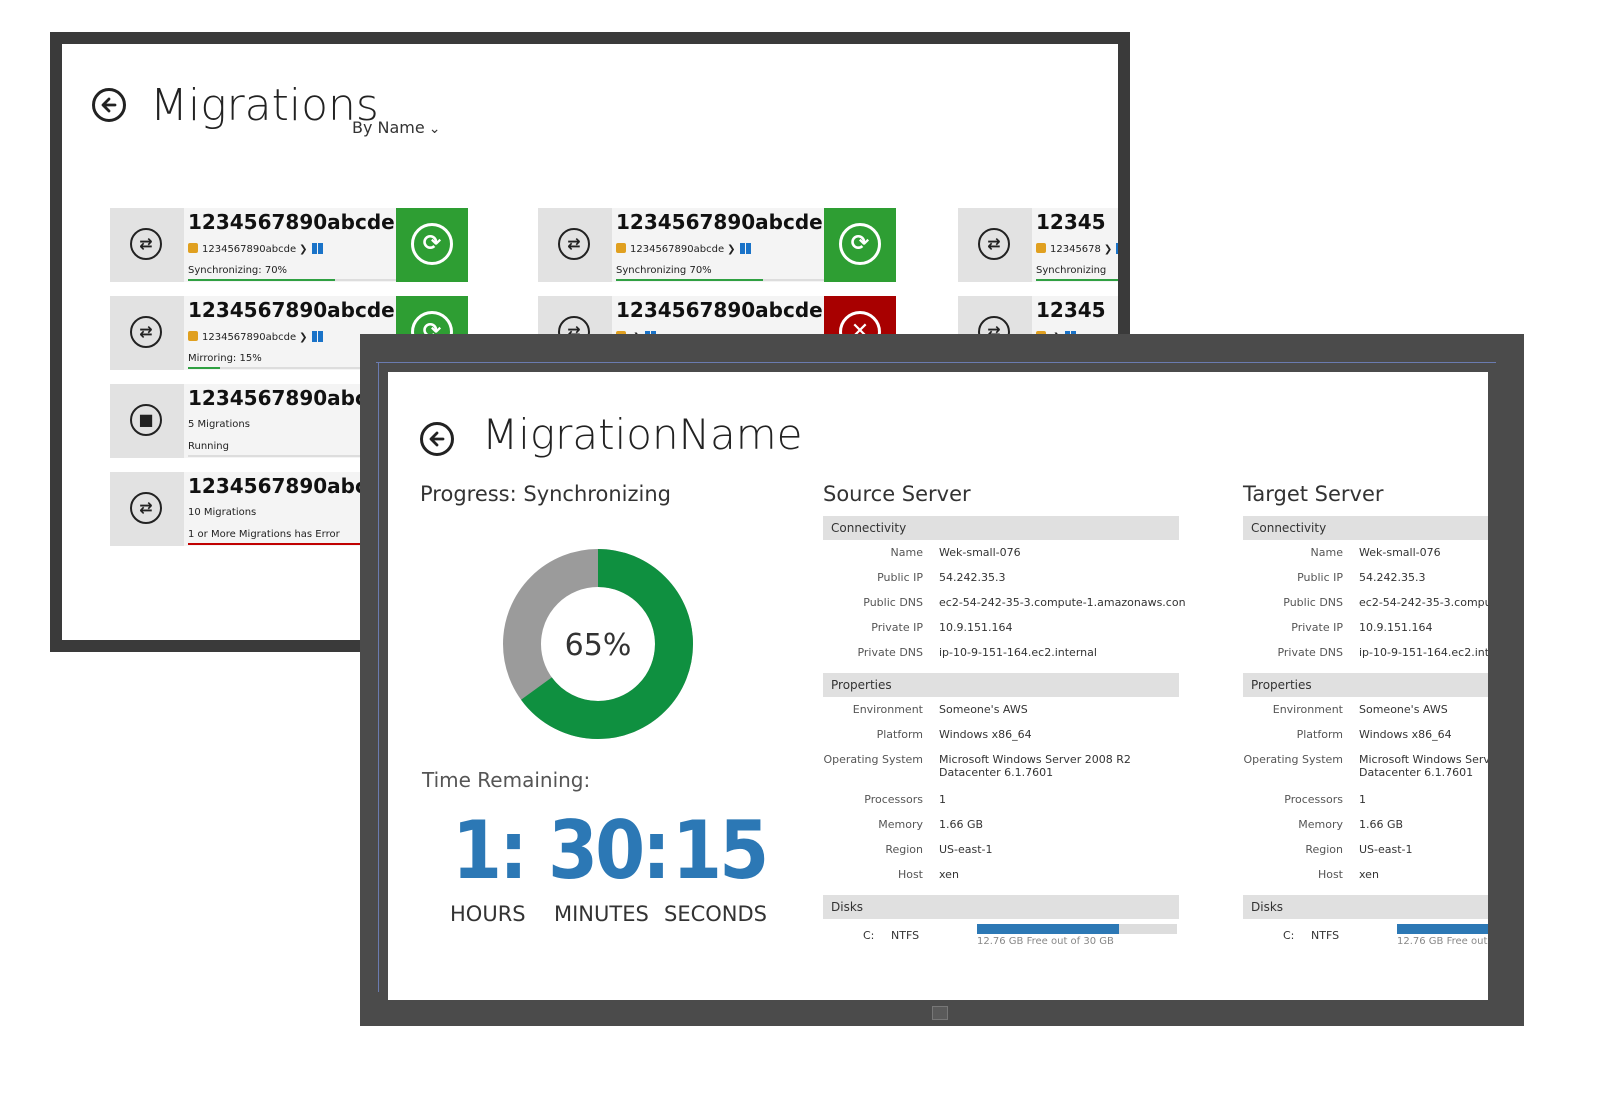 The height and width of the screenshot is (1100, 1600). What do you see at coordinates (1001, 577) in the screenshot?
I see `source-connectivity-row: Public IP 54.242.35.3` at bounding box center [1001, 577].